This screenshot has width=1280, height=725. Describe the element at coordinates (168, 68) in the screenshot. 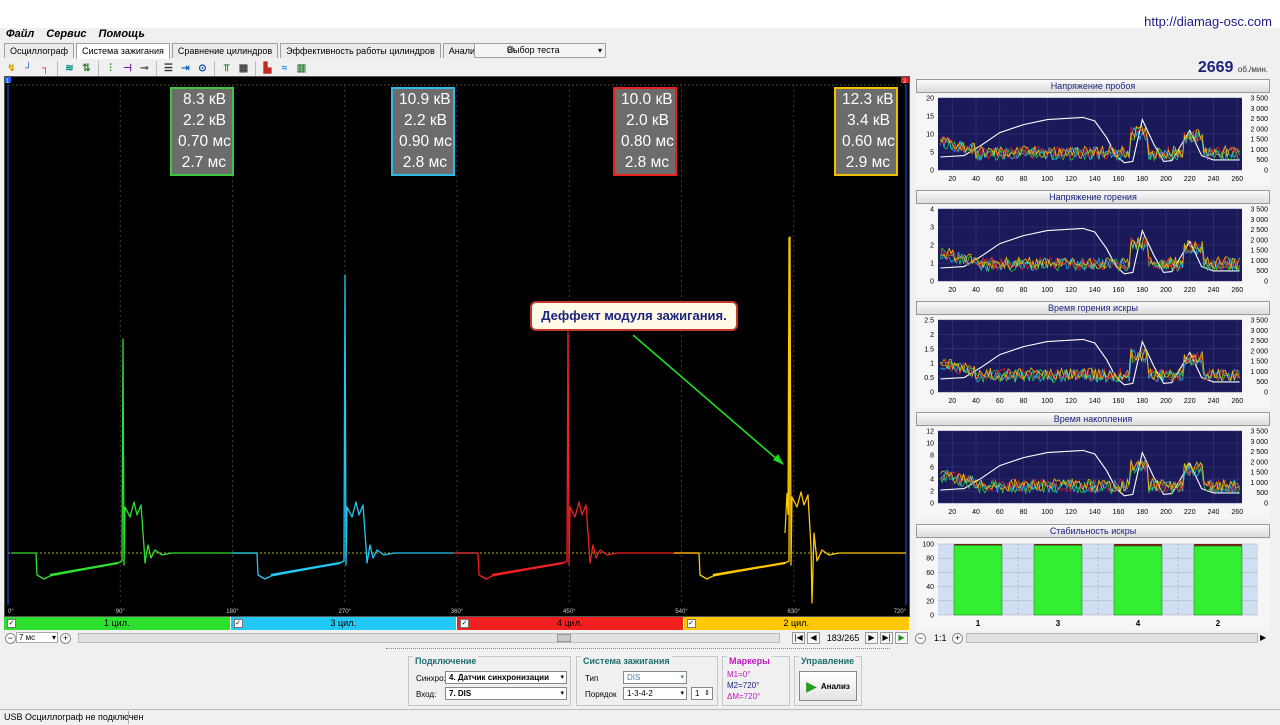

I see `grid-icon: ☰` at that location.